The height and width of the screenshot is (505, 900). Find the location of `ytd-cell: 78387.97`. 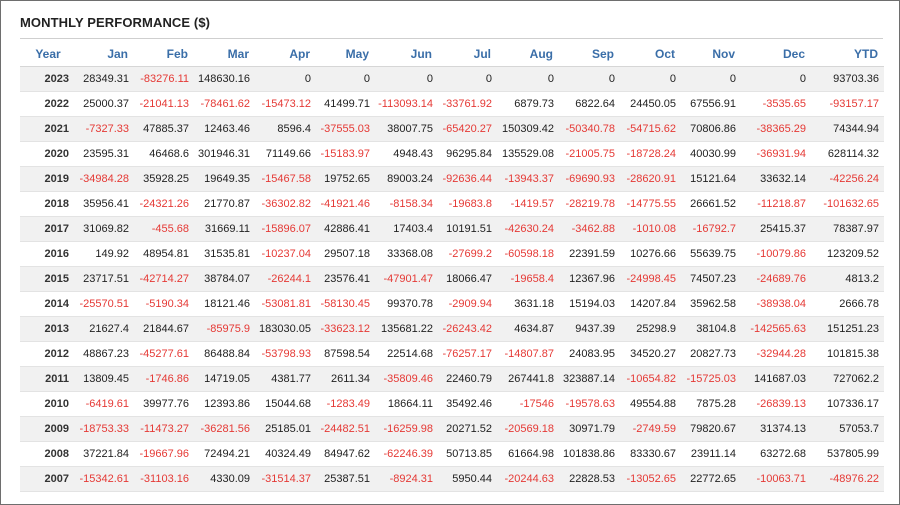

ytd-cell: 78387.97 is located at coordinates (847, 229).